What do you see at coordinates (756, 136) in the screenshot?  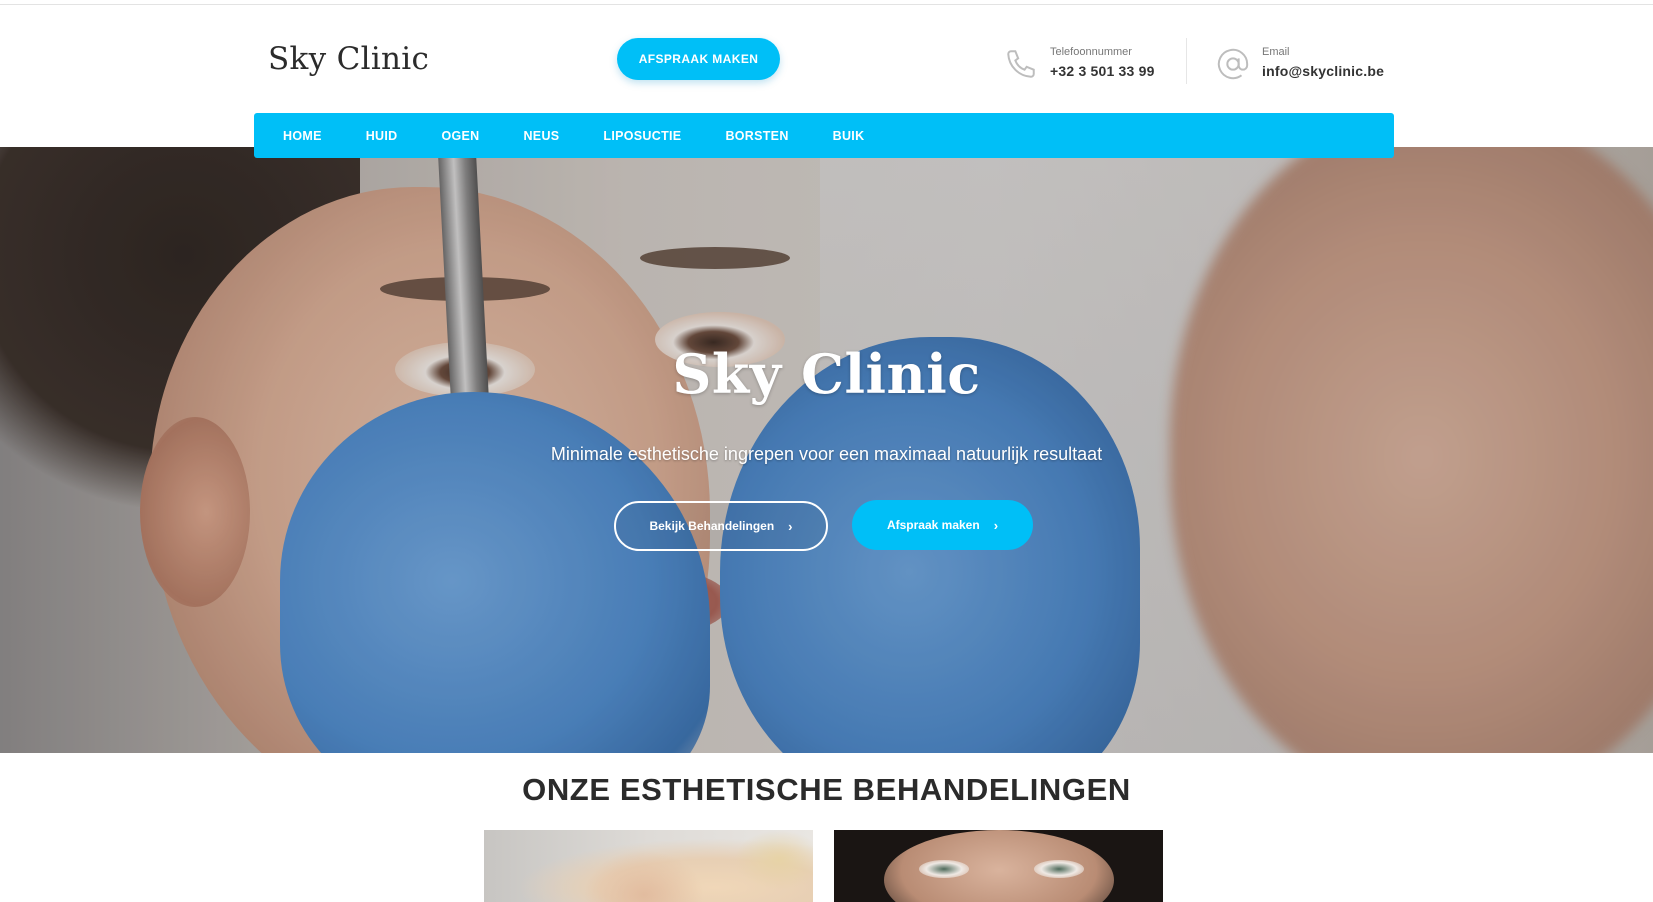 I see `nav-item-borsten: BORSTEN` at bounding box center [756, 136].